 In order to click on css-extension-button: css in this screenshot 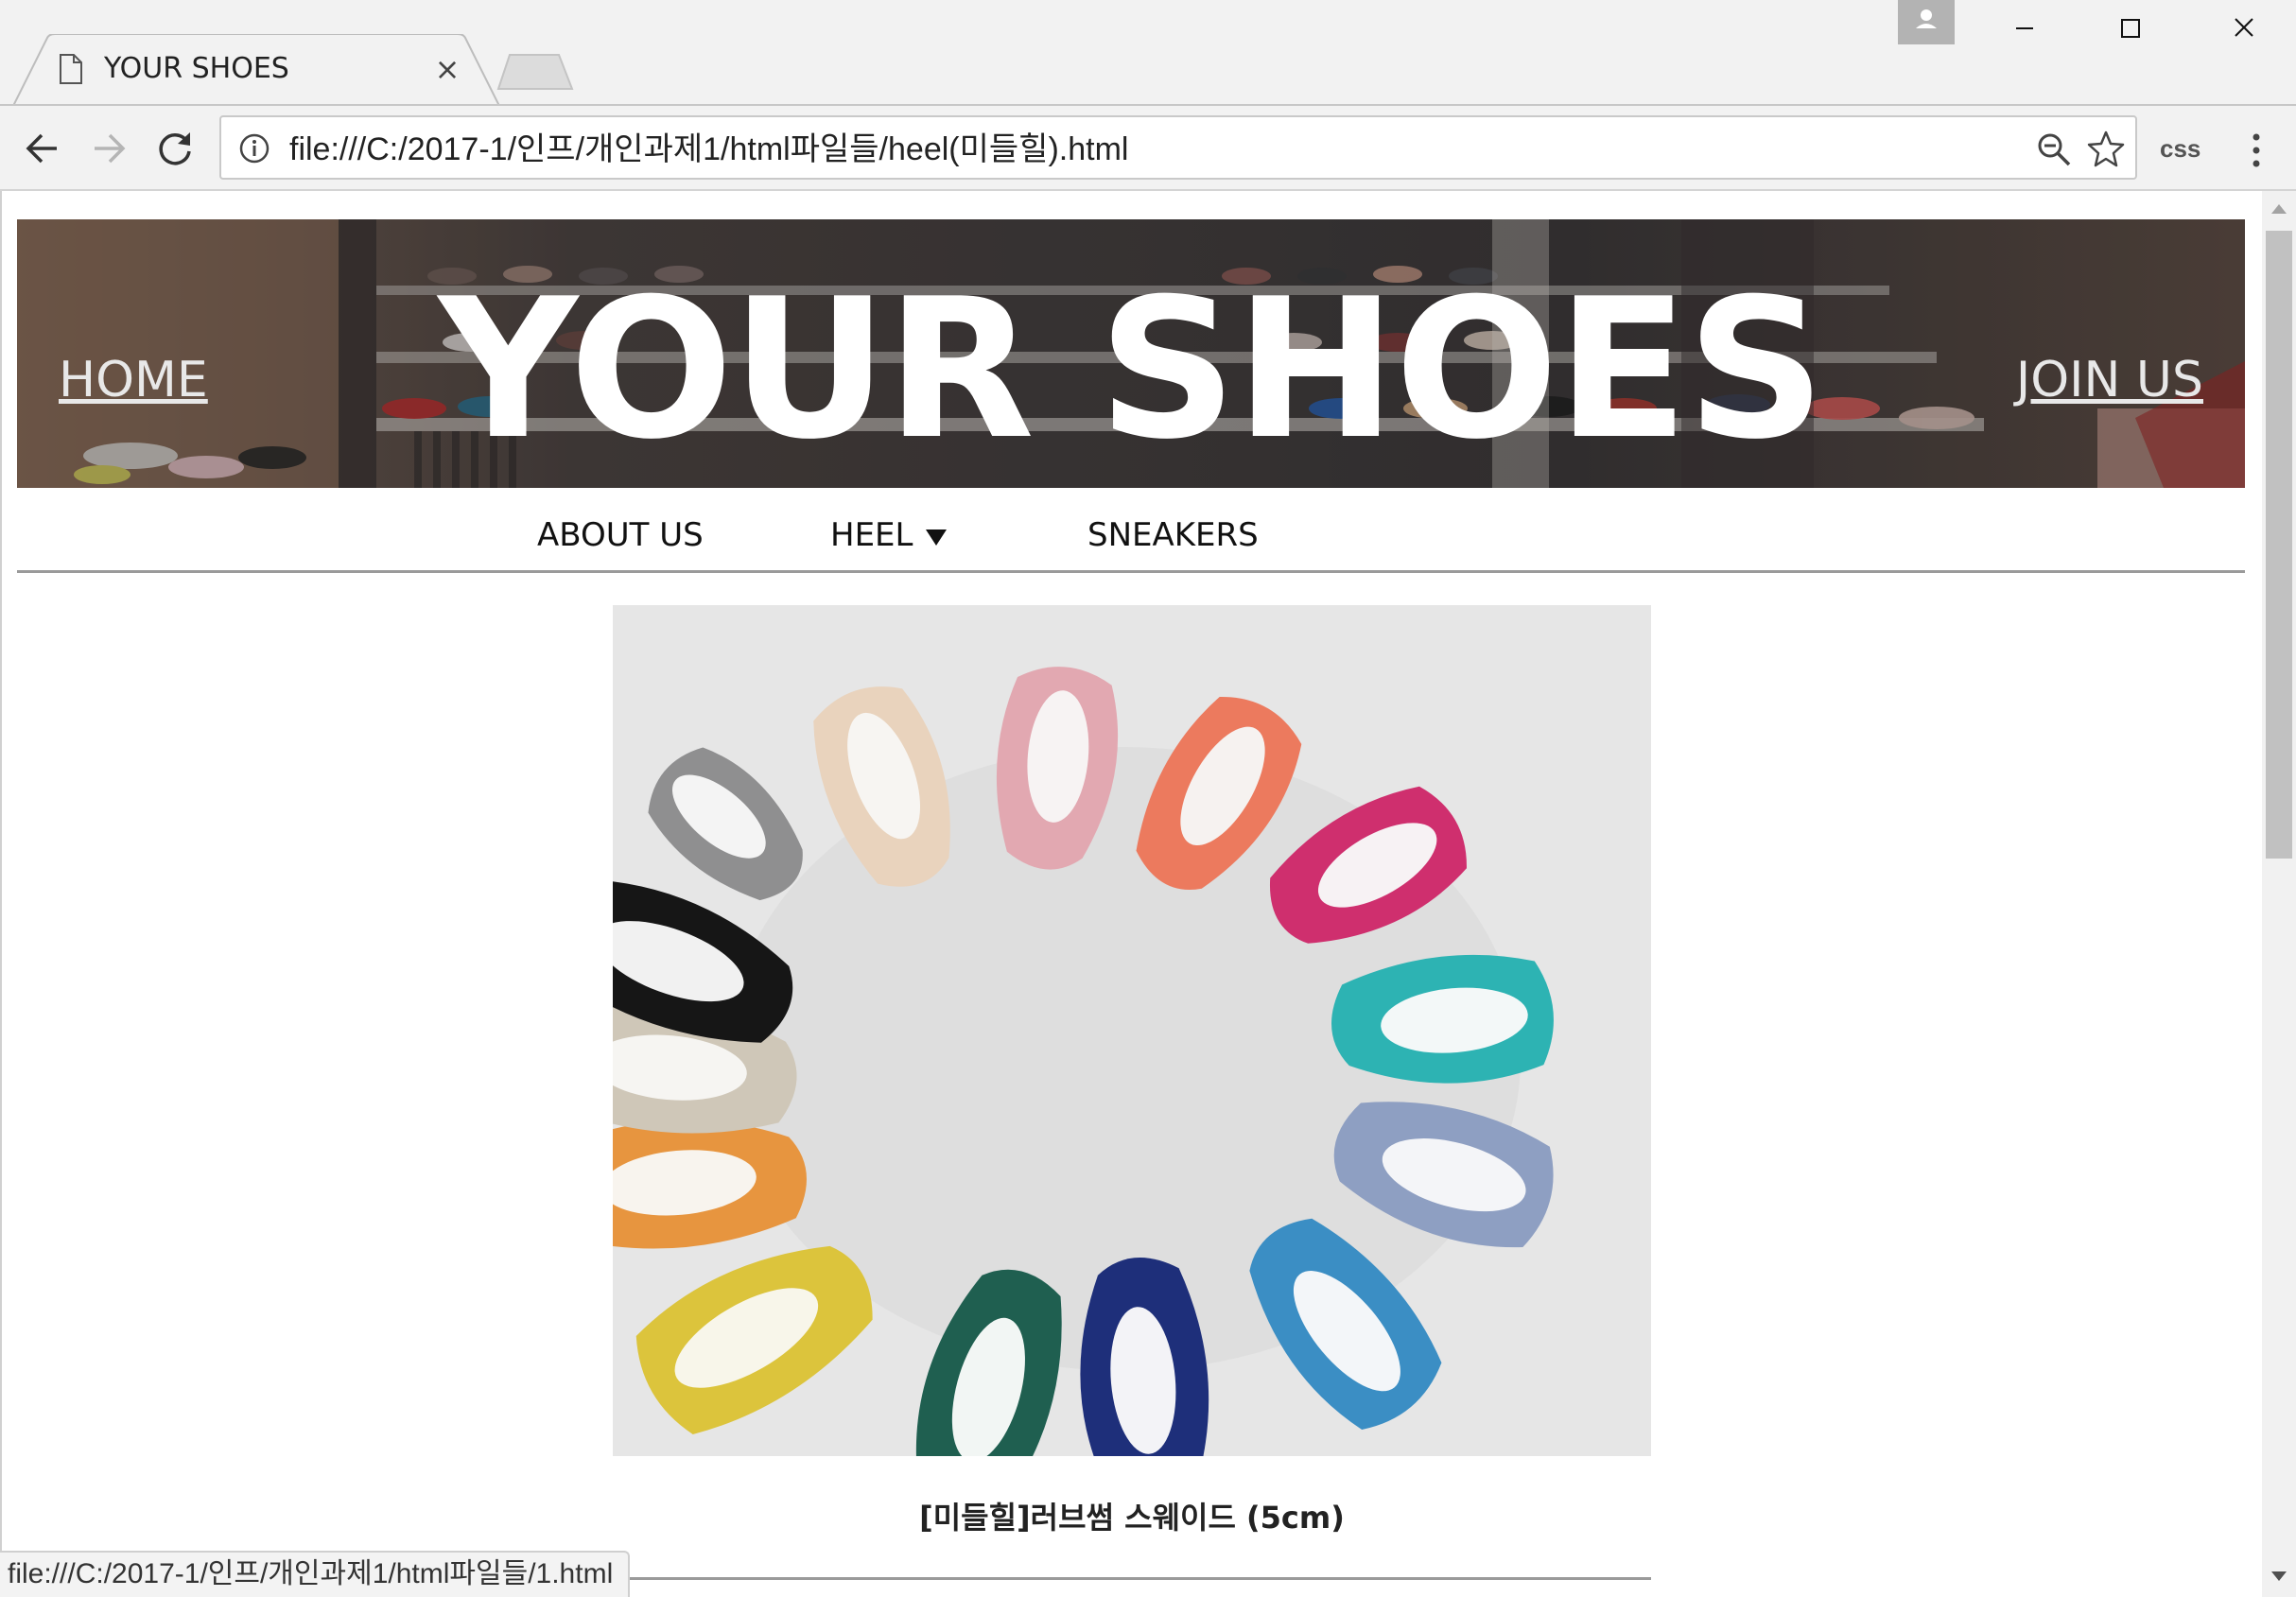, I will do `click(2180, 149)`.